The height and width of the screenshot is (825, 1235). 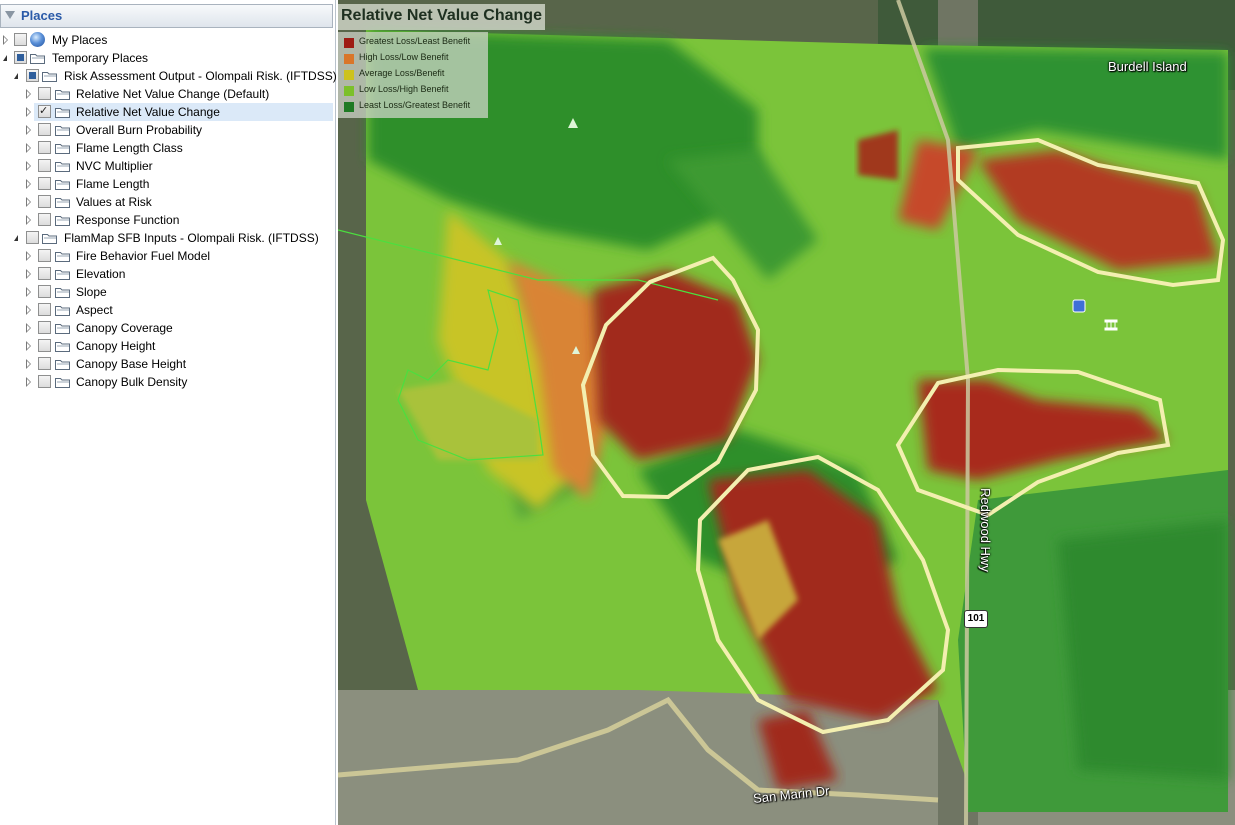 I want to click on tree-item-nvc-multiplier: NVC Multiplier, so click(x=178, y=166).